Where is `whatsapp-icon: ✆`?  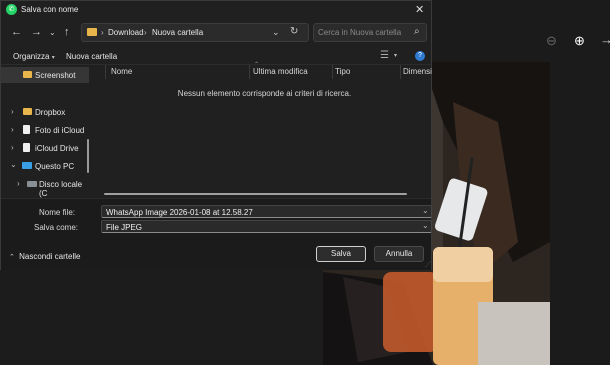
whatsapp-icon: ✆ is located at coordinates (11, 9).